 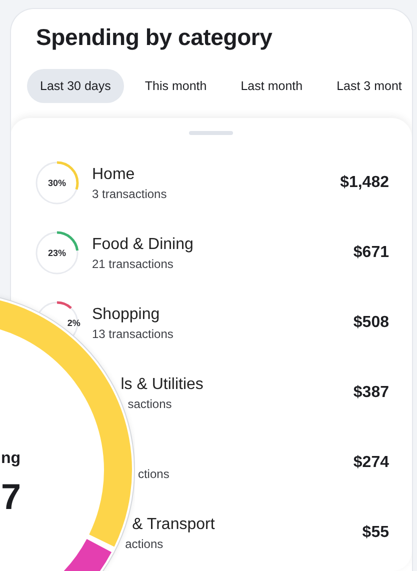 I want to click on transaction-count: 21 transactions, so click(x=133, y=263).